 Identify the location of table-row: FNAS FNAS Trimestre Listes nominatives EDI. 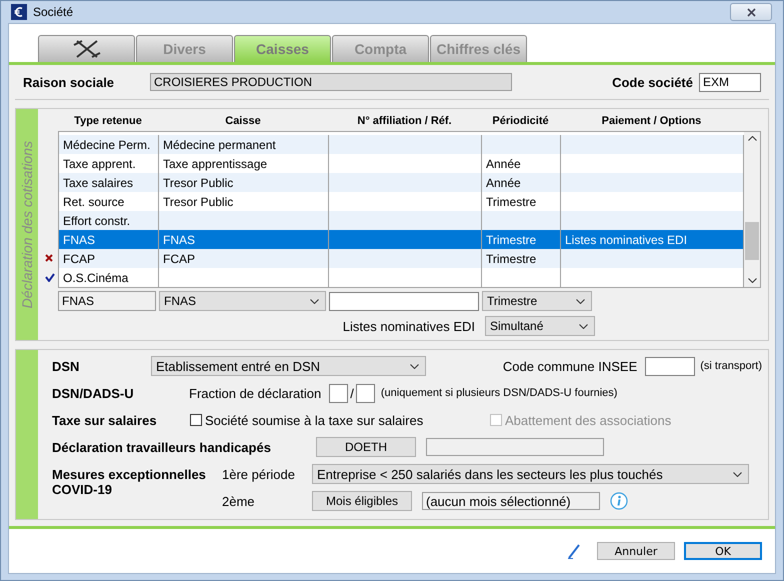
(401, 239).